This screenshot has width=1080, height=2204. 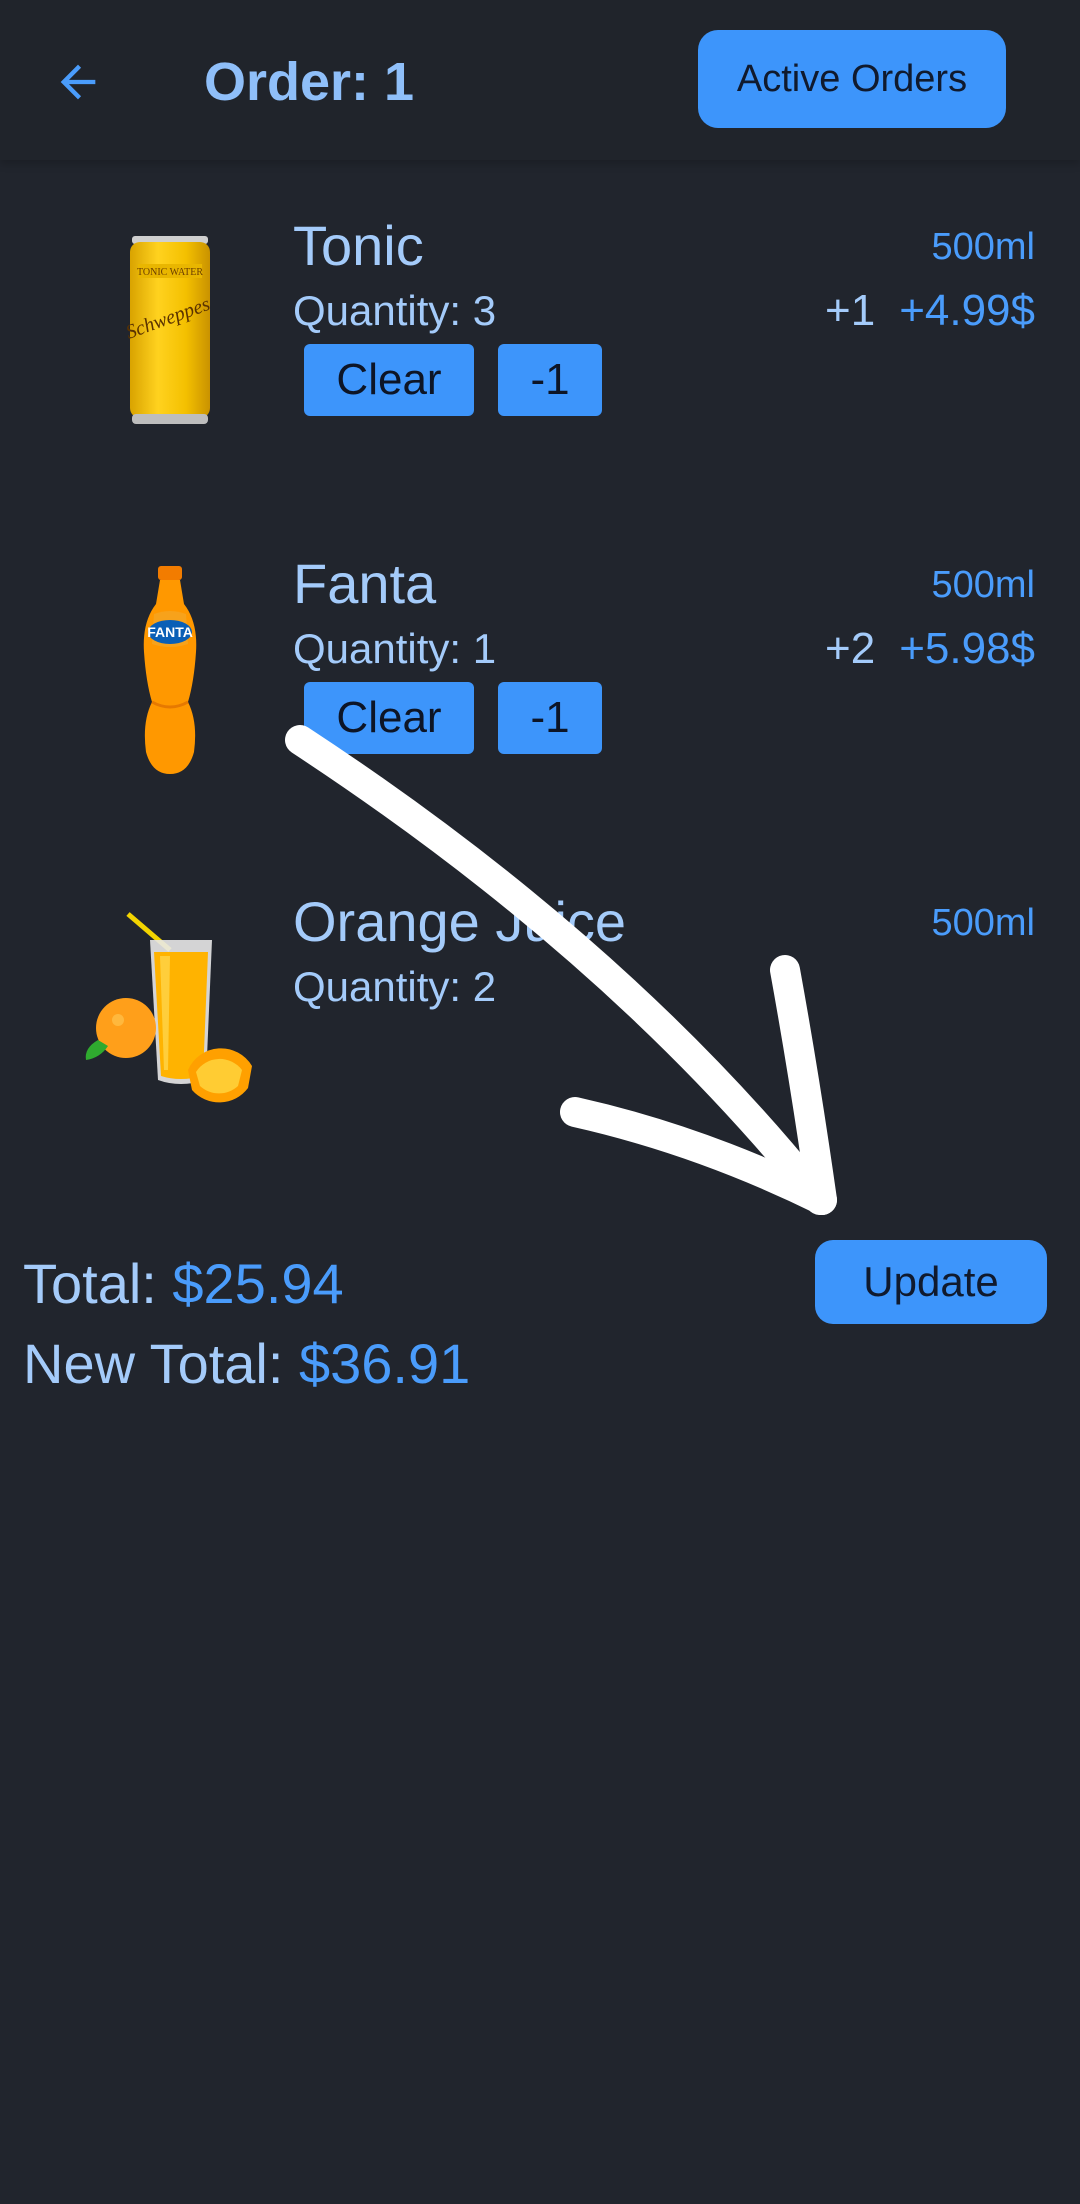 I want to click on item-change: +2 +5.98$, so click(x=930, y=649).